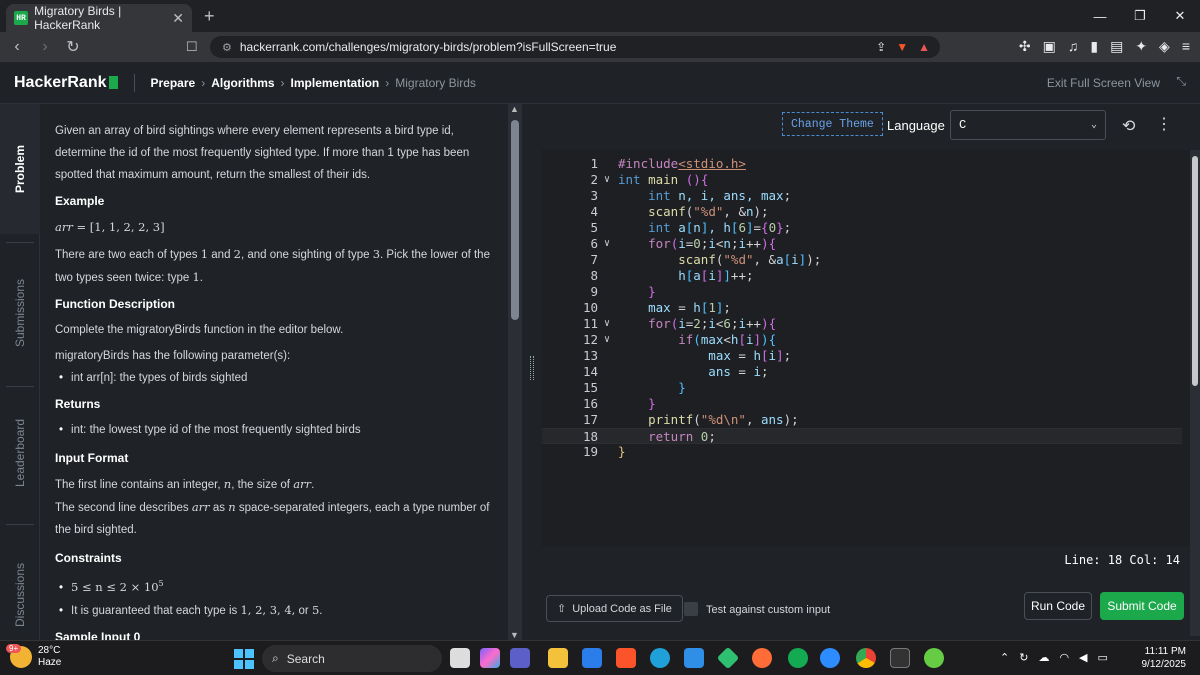 This screenshot has width=1200, height=675. I want to click on sidebar-icon: ▮, so click(1094, 46).